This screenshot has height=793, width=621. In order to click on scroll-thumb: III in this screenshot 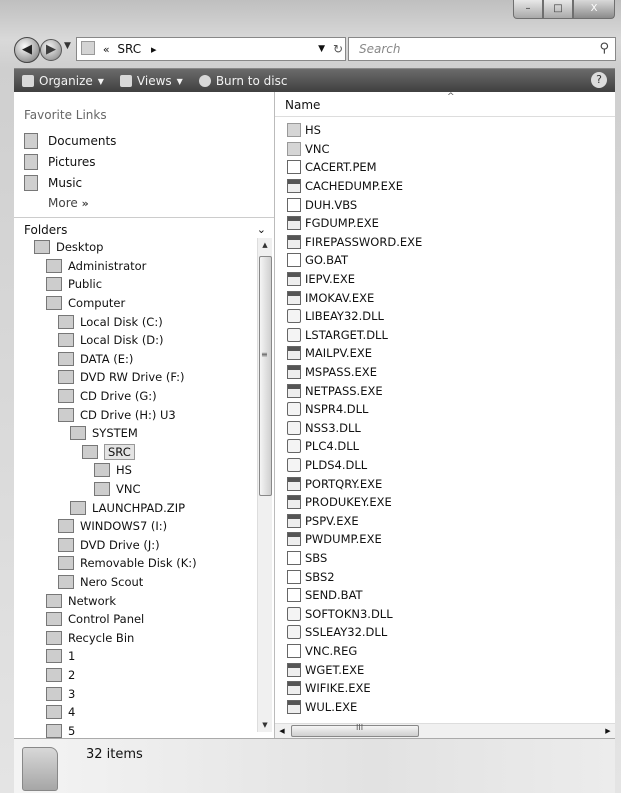, I will do `click(355, 730)`.